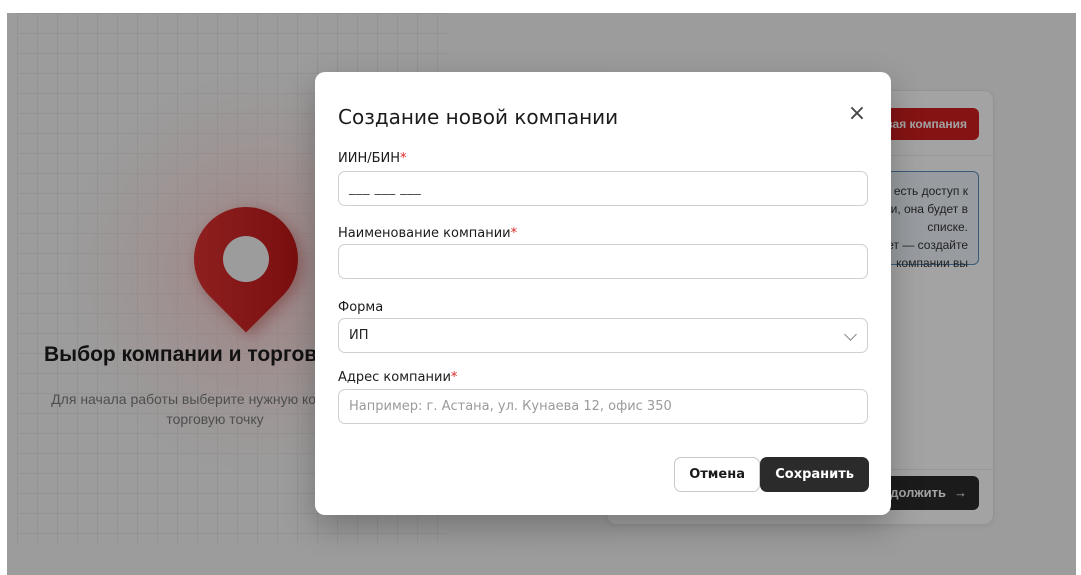 The image size is (1081, 575). Describe the element at coordinates (394, 377) in the screenshot. I see `address-label-text: Адрес компании` at that location.